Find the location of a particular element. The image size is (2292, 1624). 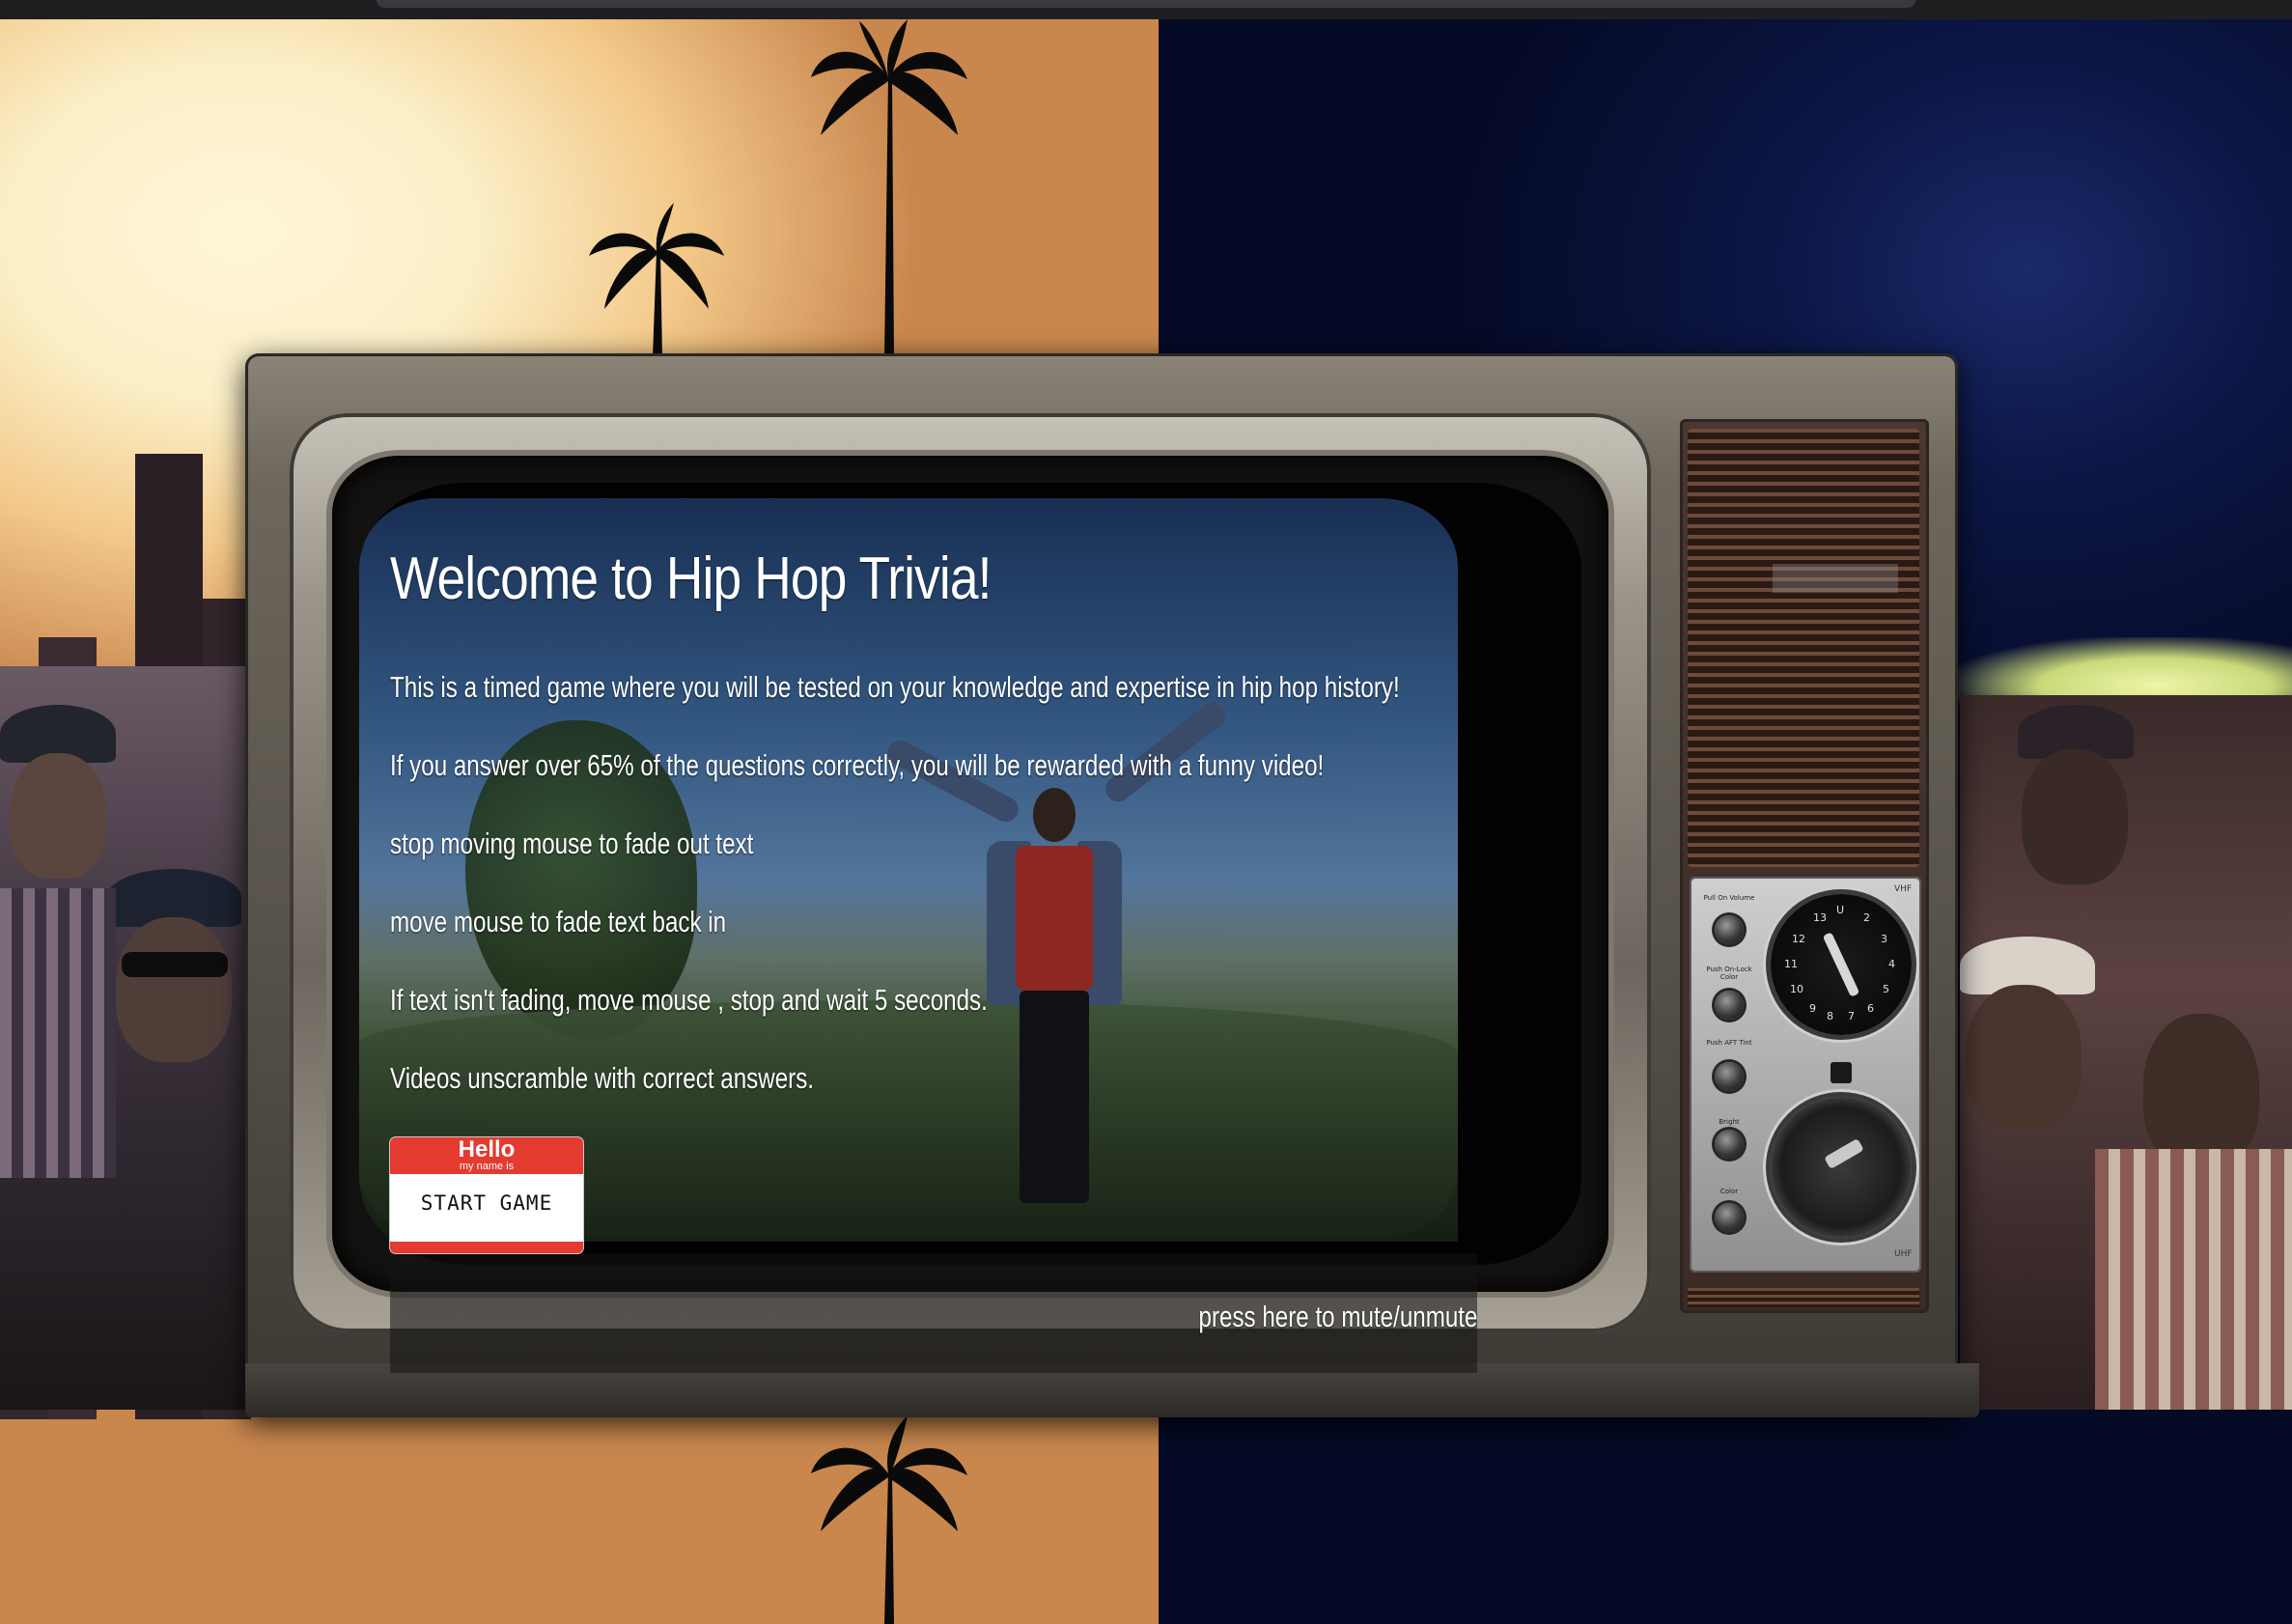

volume-knob is located at coordinates (1729, 930).